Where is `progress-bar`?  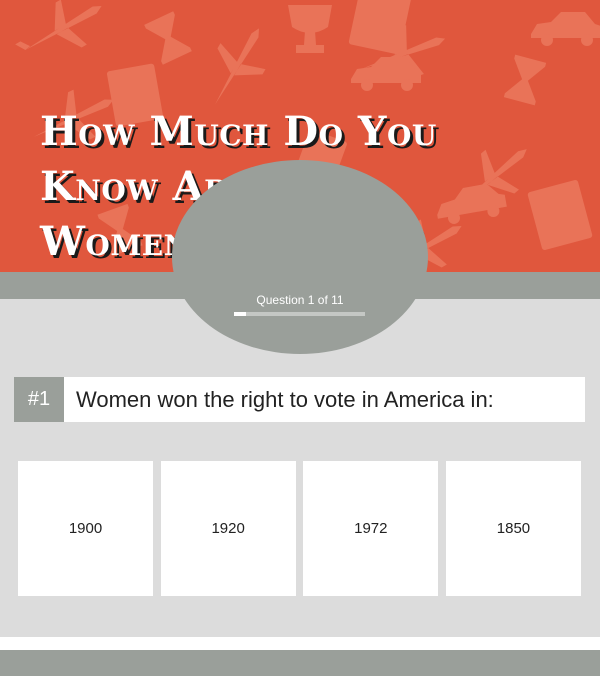 progress-bar is located at coordinates (299, 314).